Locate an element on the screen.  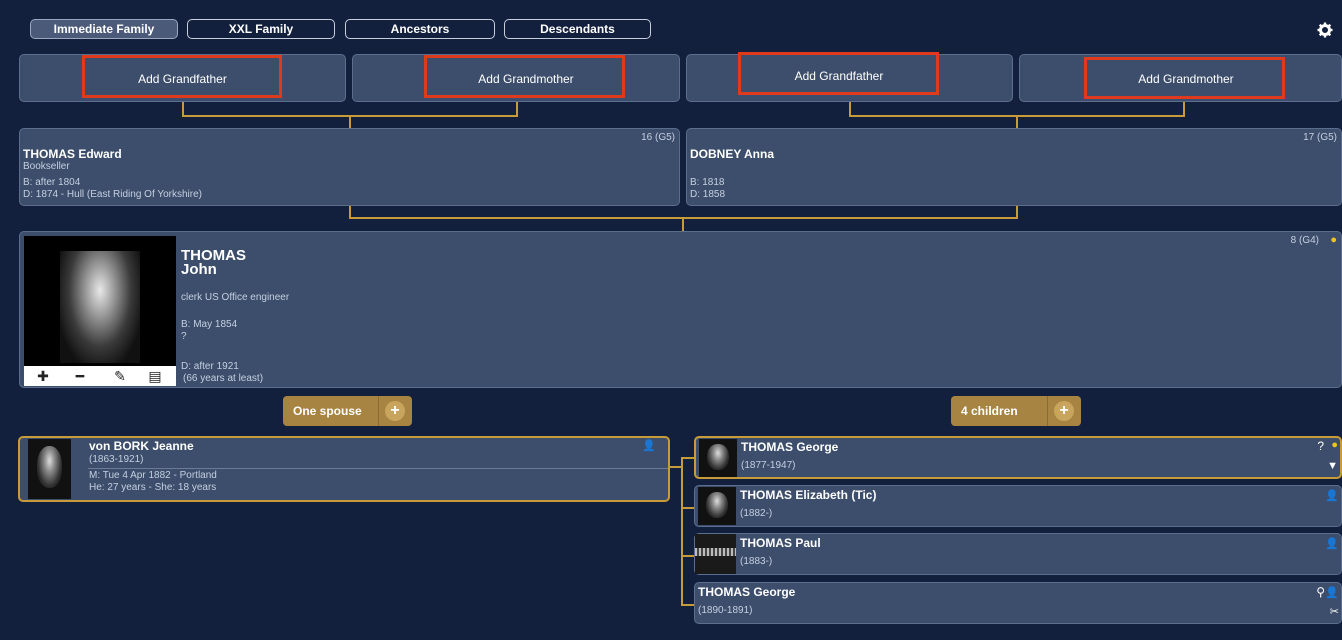
spouse-dates: (1863-1921) is located at coordinates (116, 459).